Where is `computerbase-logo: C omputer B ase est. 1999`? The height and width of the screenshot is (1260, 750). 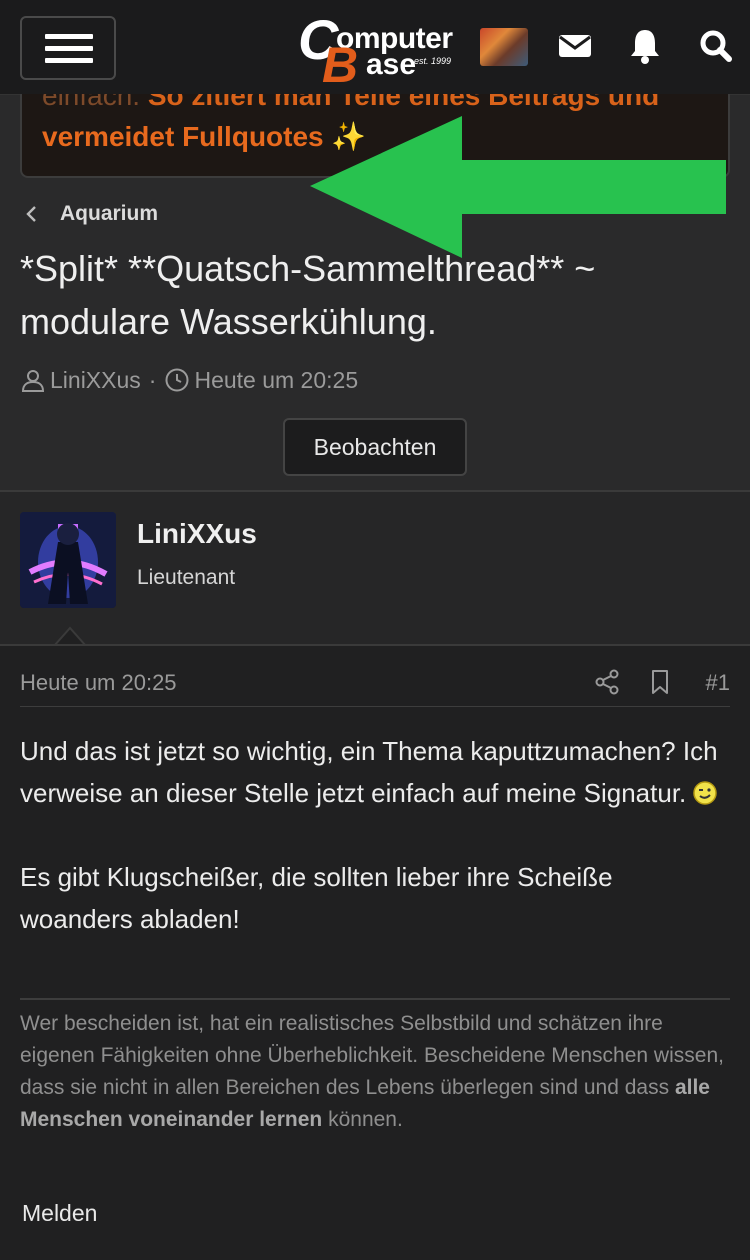
computerbase-logo: C omputer B ase est. 1999 is located at coordinates (376, 50).